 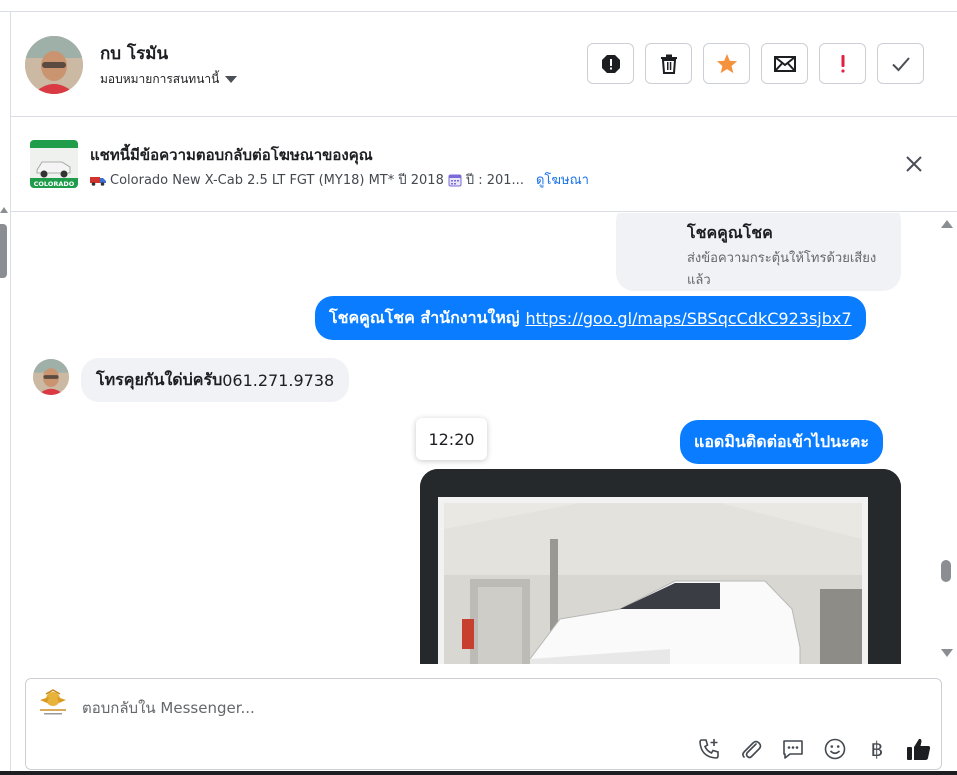 I want to click on chat-bubble-icon, so click(x=793, y=749).